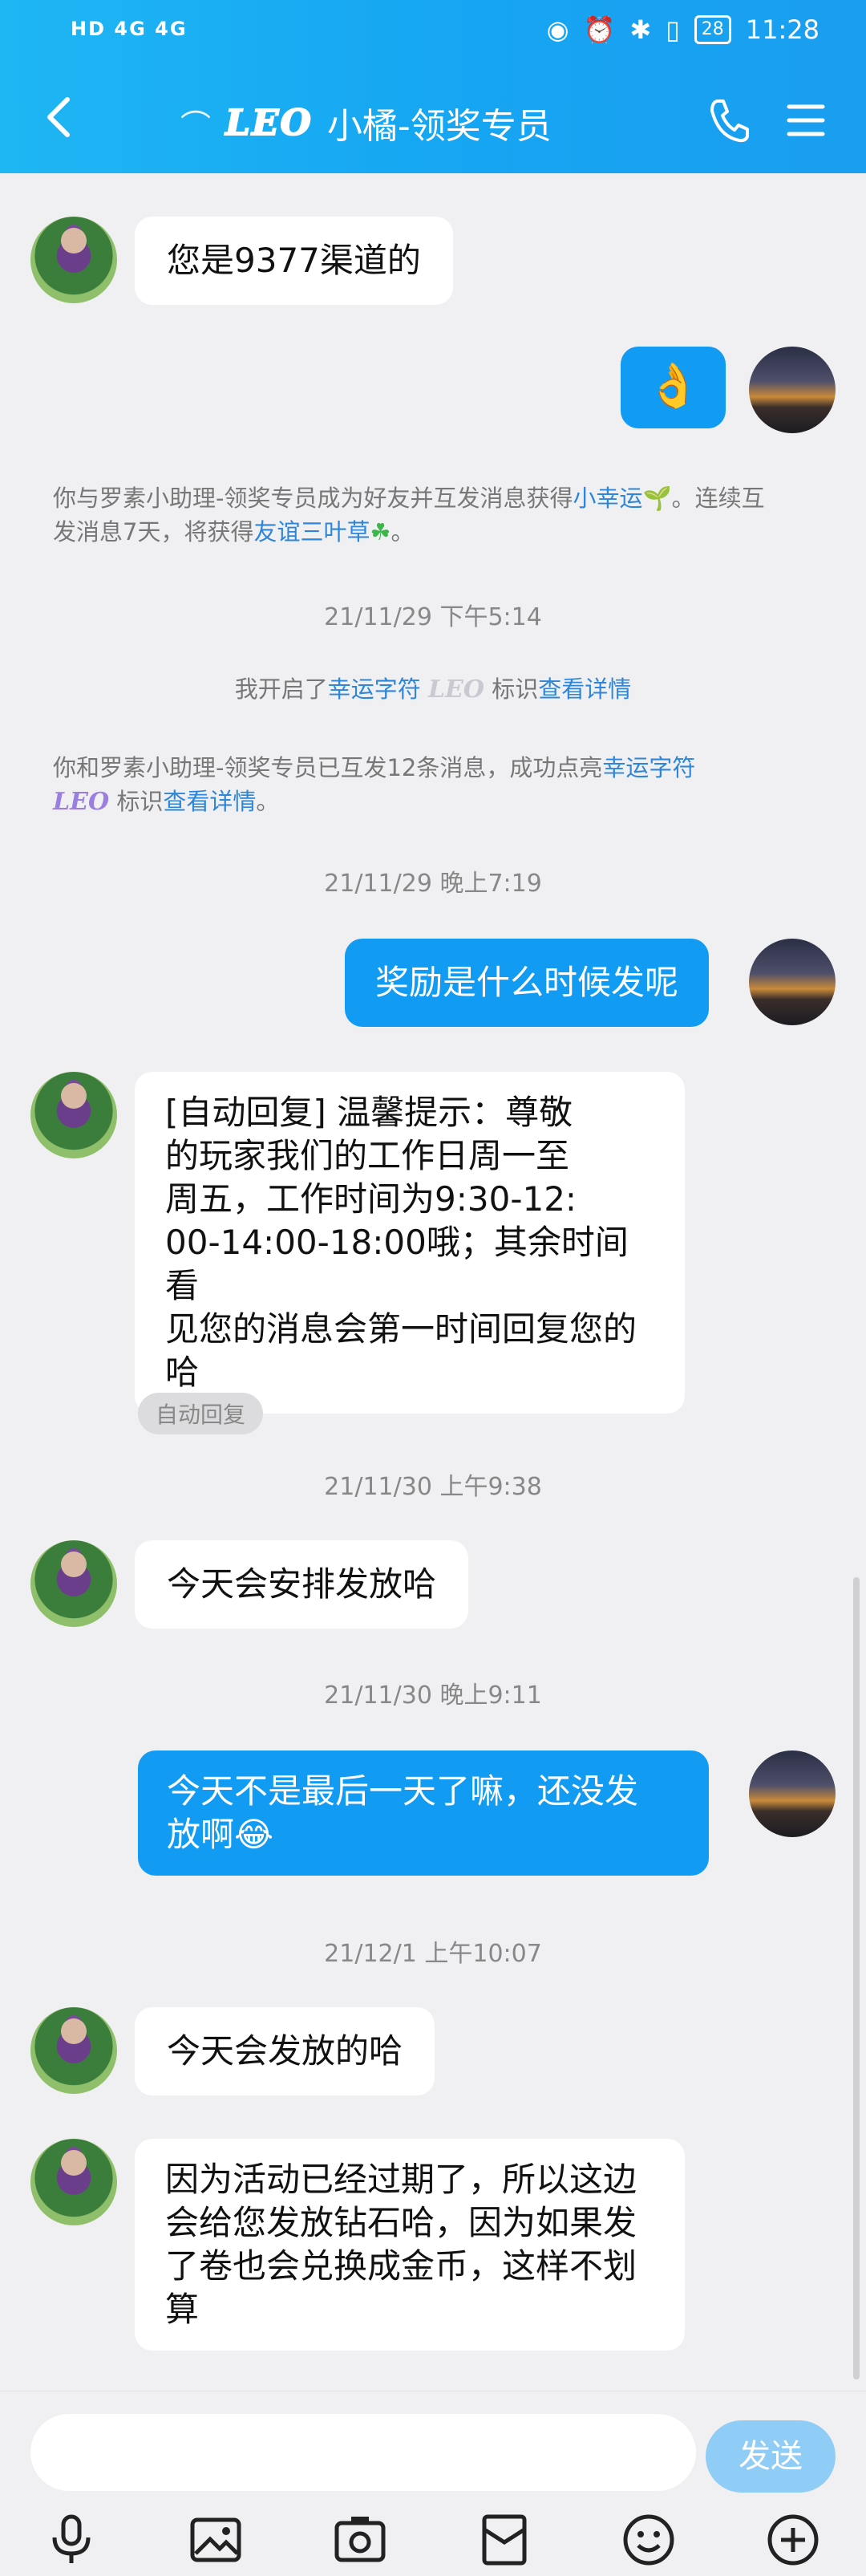 The width and height of the screenshot is (866, 2576). I want to click on message-bubble: 您是9377渠道的, so click(294, 261).